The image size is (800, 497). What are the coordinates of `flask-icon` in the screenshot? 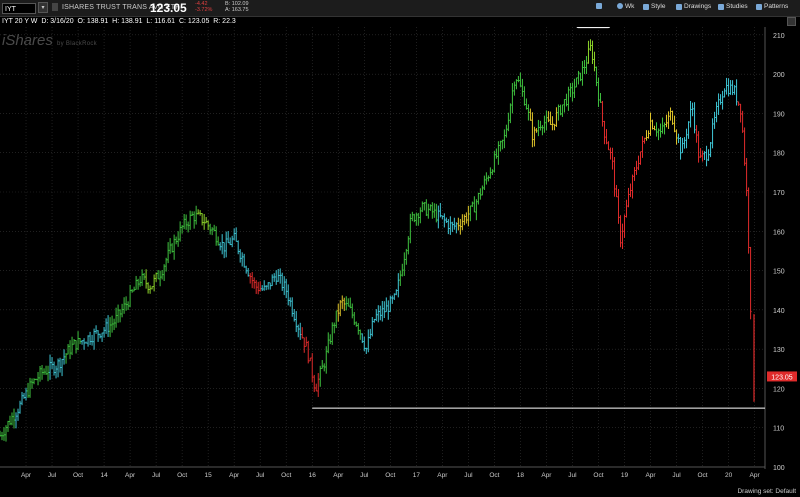 It's located at (599, 6).